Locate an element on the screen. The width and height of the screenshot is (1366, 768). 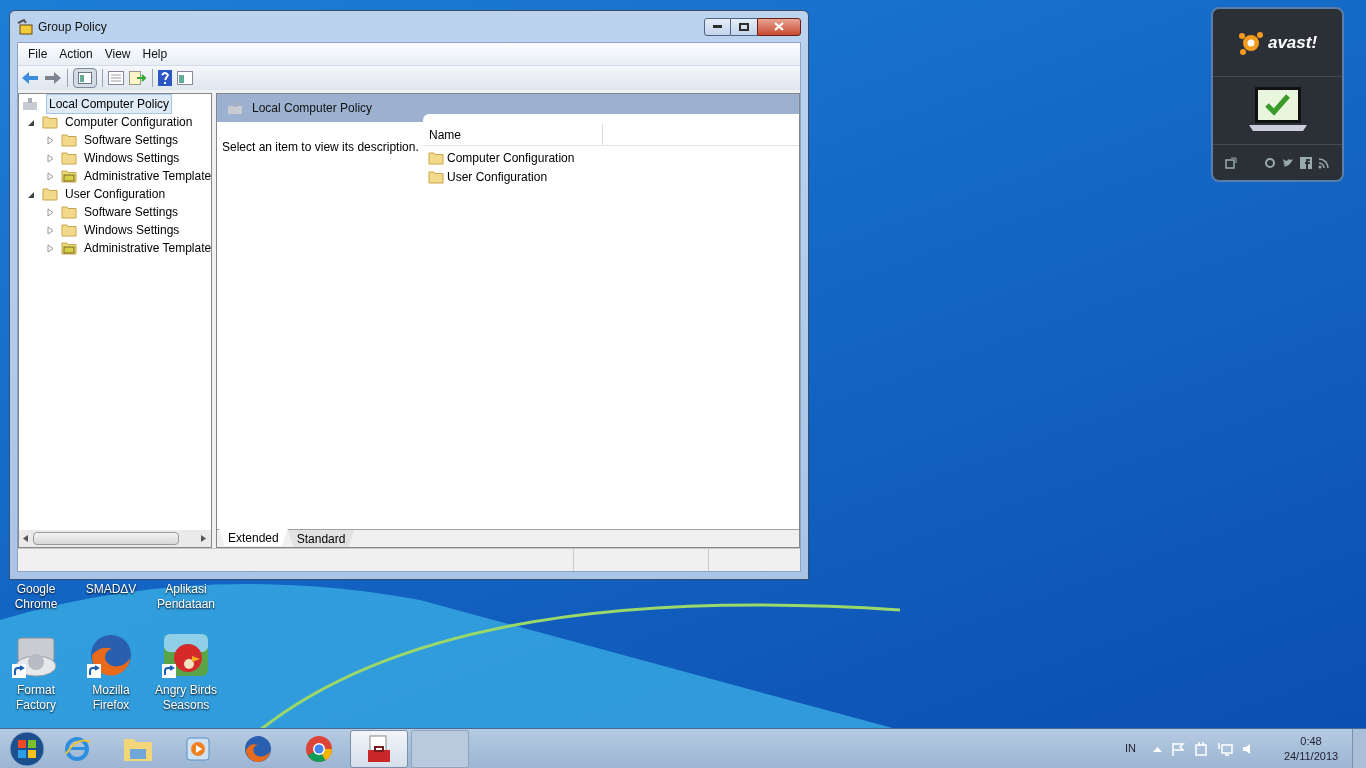
horizontal-scrollbar is located at coordinates (115, 538).